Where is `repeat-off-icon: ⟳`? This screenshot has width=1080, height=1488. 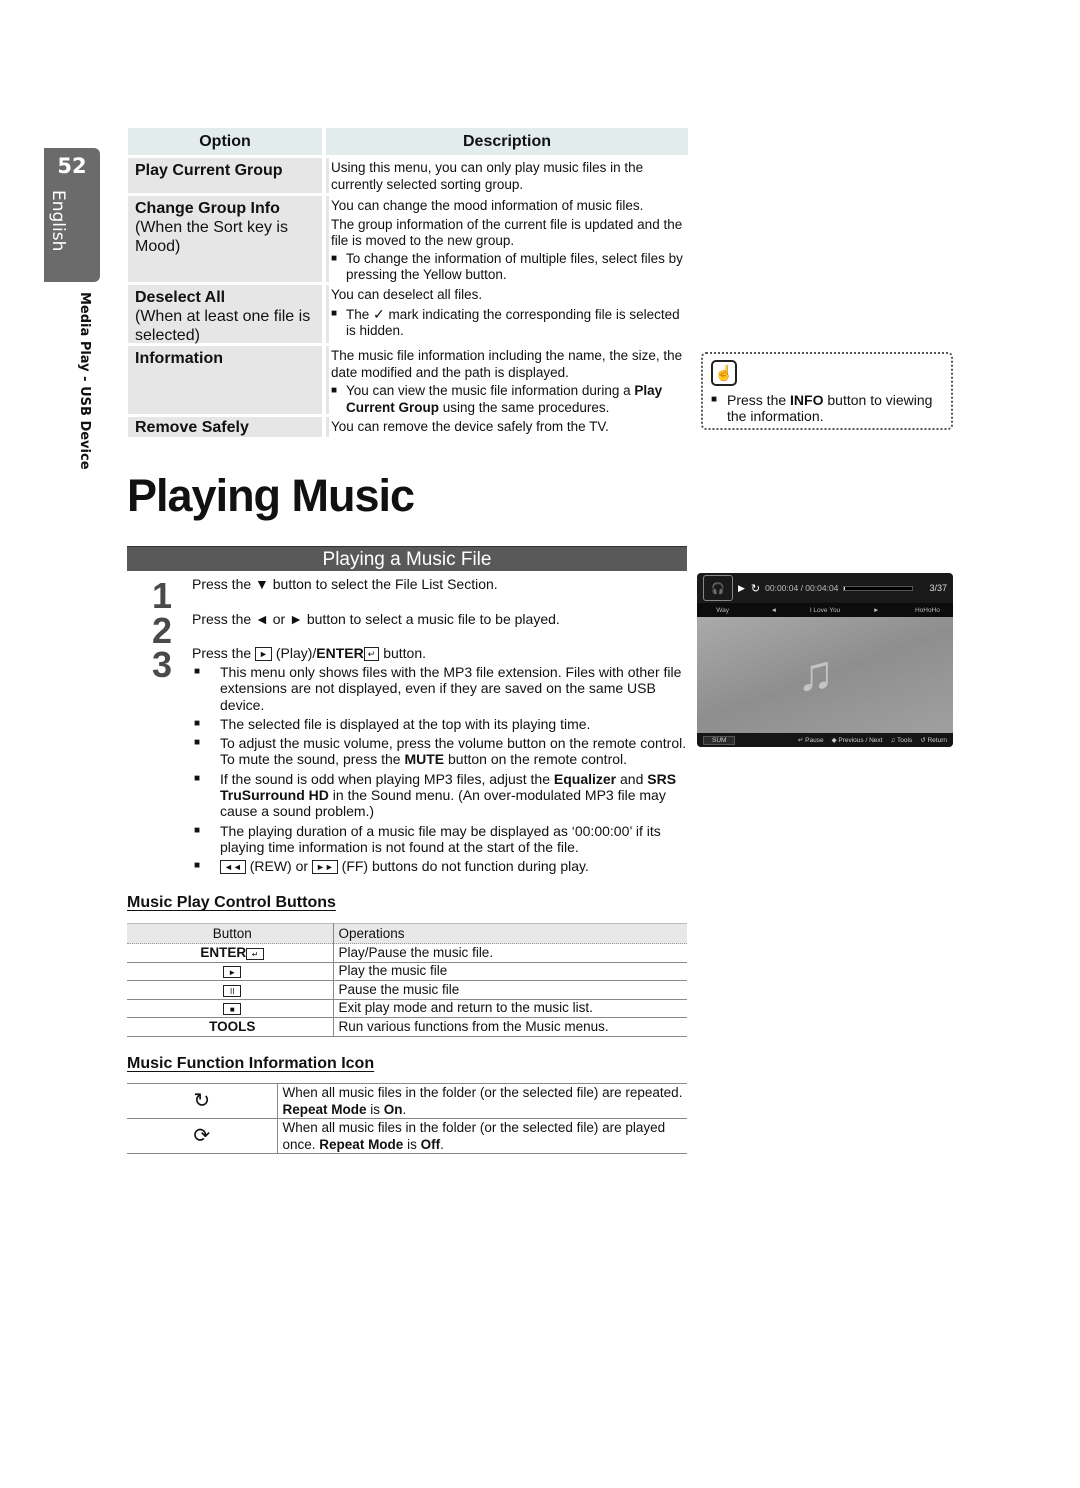
repeat-off-icon: ⟳ is located at coordinates (202, 1136).